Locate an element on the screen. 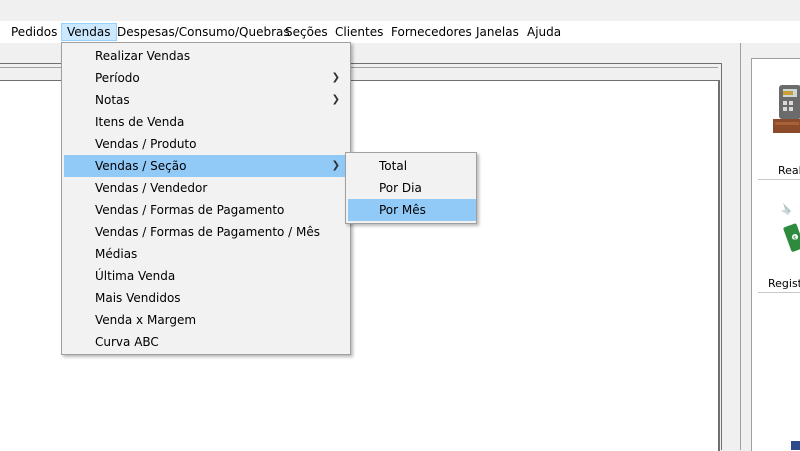 The height and width of the screenshot is (451, 800). menu-item-label: Curva ABC is located at coordinates (127, 342).